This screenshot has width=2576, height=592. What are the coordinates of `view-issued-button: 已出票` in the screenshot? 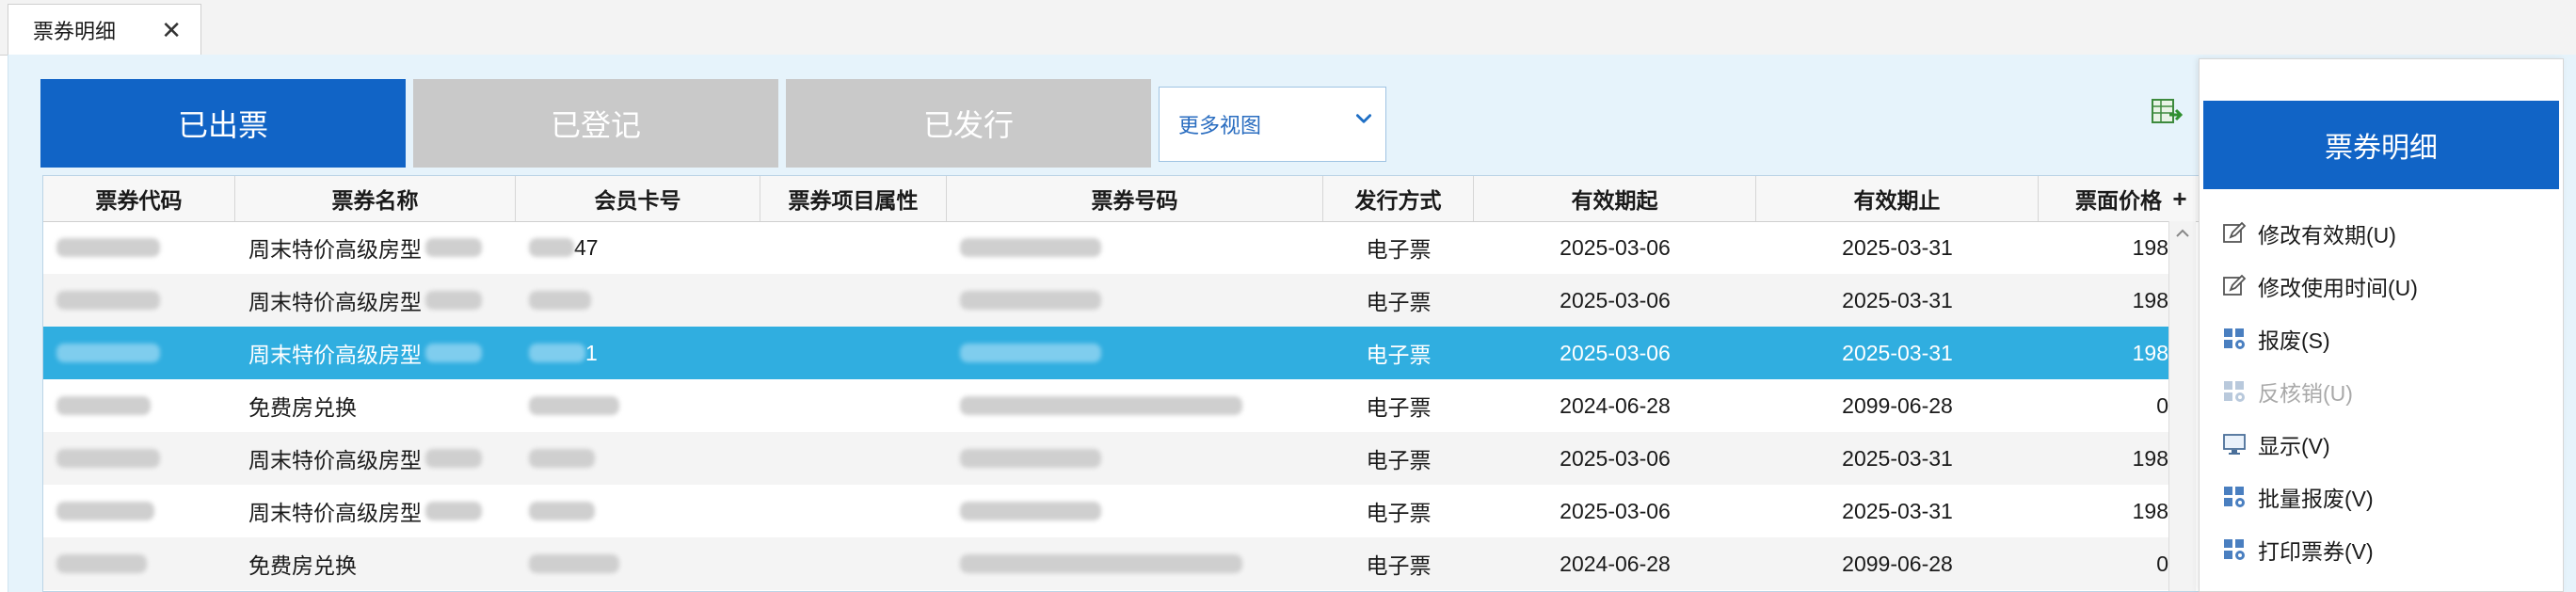 It's located at (223, 123).